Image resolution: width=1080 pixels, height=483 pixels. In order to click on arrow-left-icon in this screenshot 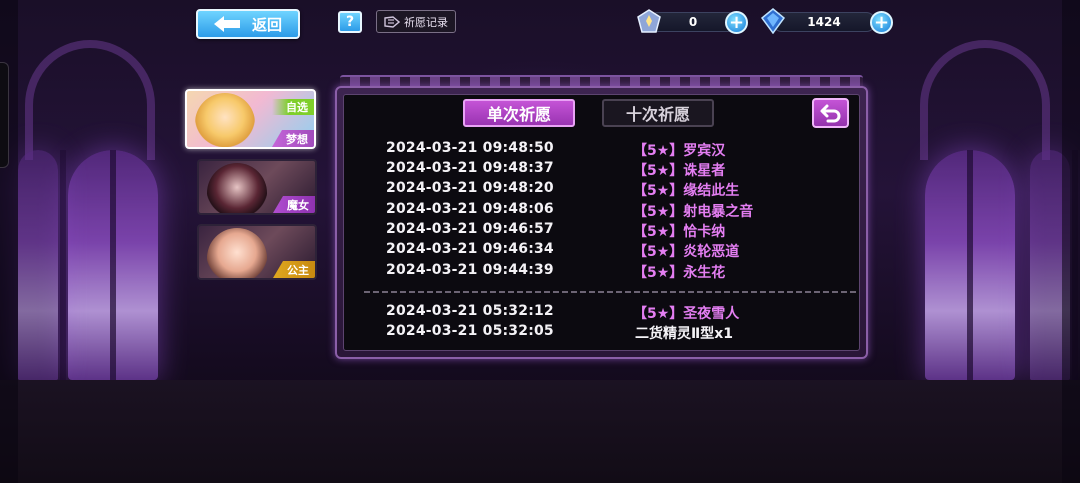, I will do `click(226, 24)`.